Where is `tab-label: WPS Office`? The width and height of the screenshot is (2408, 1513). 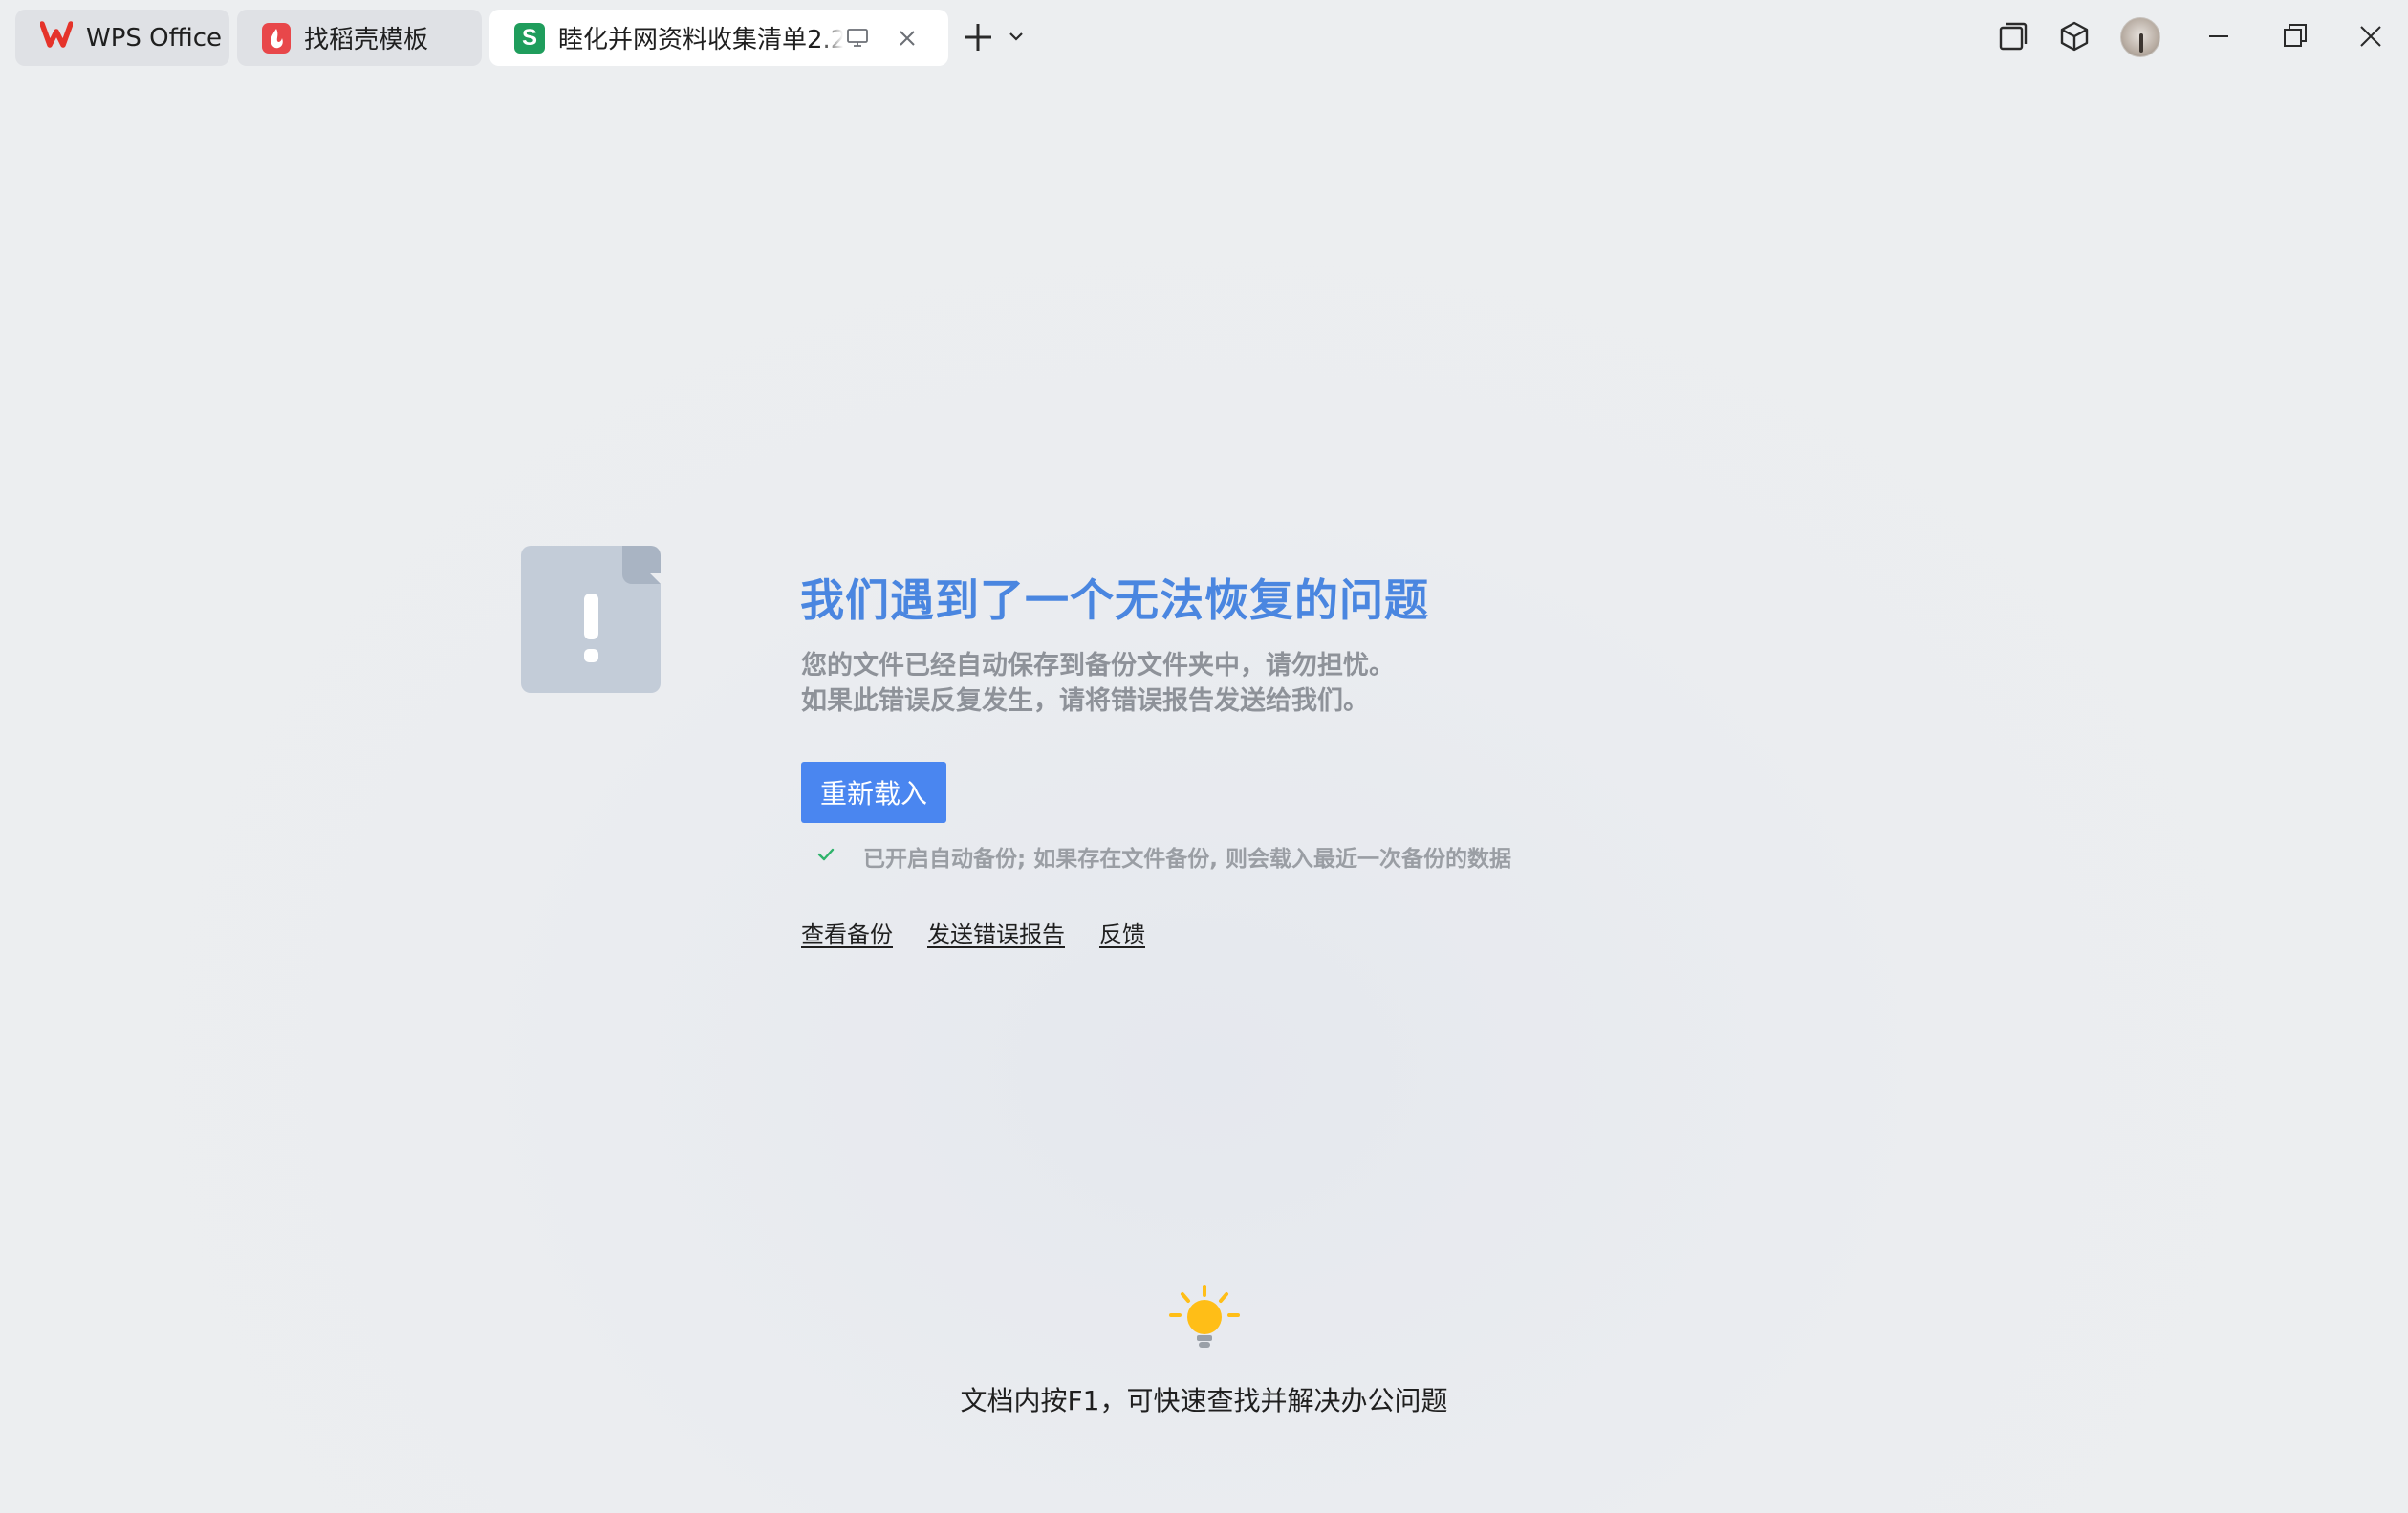 tab-label: WPS Office is located at coordinates (154, 38).